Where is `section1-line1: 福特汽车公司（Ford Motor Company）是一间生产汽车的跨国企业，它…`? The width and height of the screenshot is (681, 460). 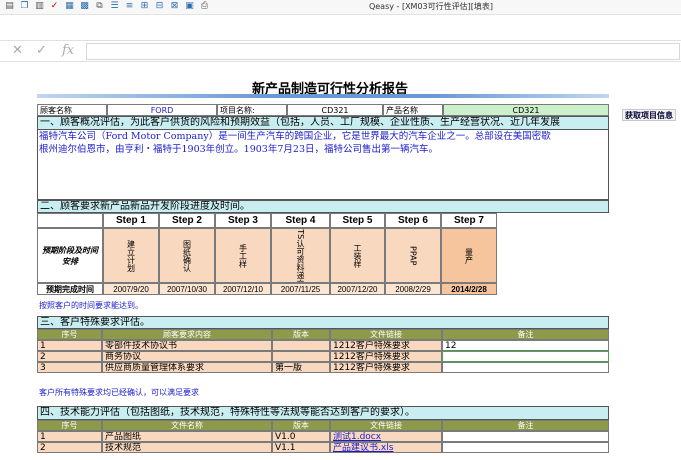 section1-line1: 福特汽车公司（Ford Motor Company）是一间生产汽车的跨国企业，它… is located at coordinates (295, 136).